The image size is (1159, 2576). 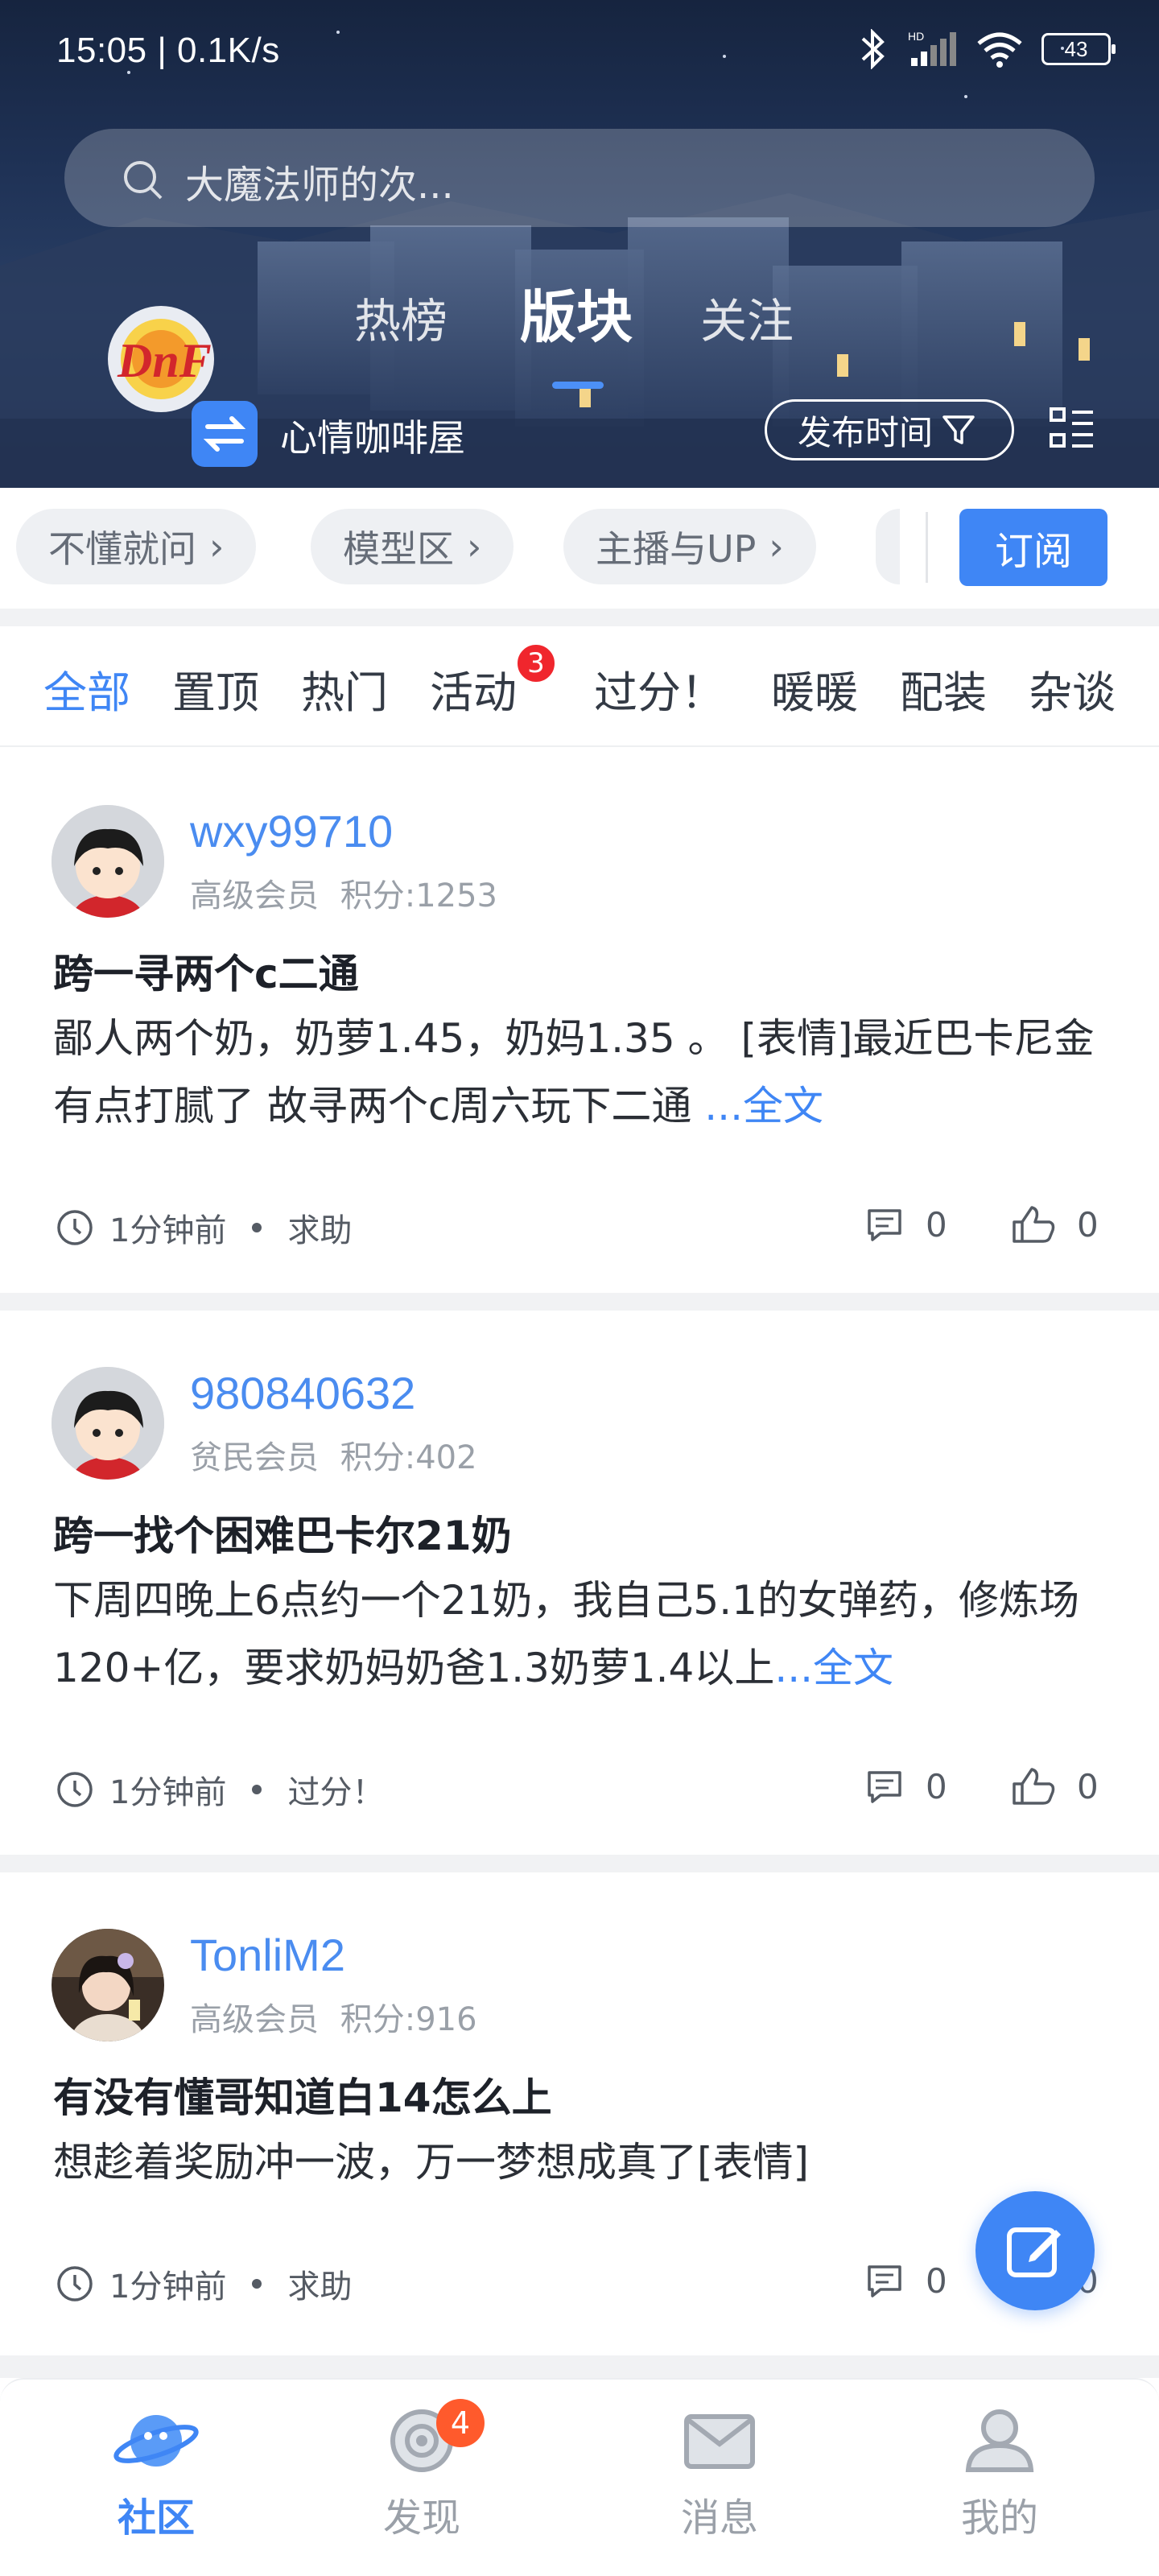 I want to click on nav-messages: 消息, so click(x=719, y=2473).